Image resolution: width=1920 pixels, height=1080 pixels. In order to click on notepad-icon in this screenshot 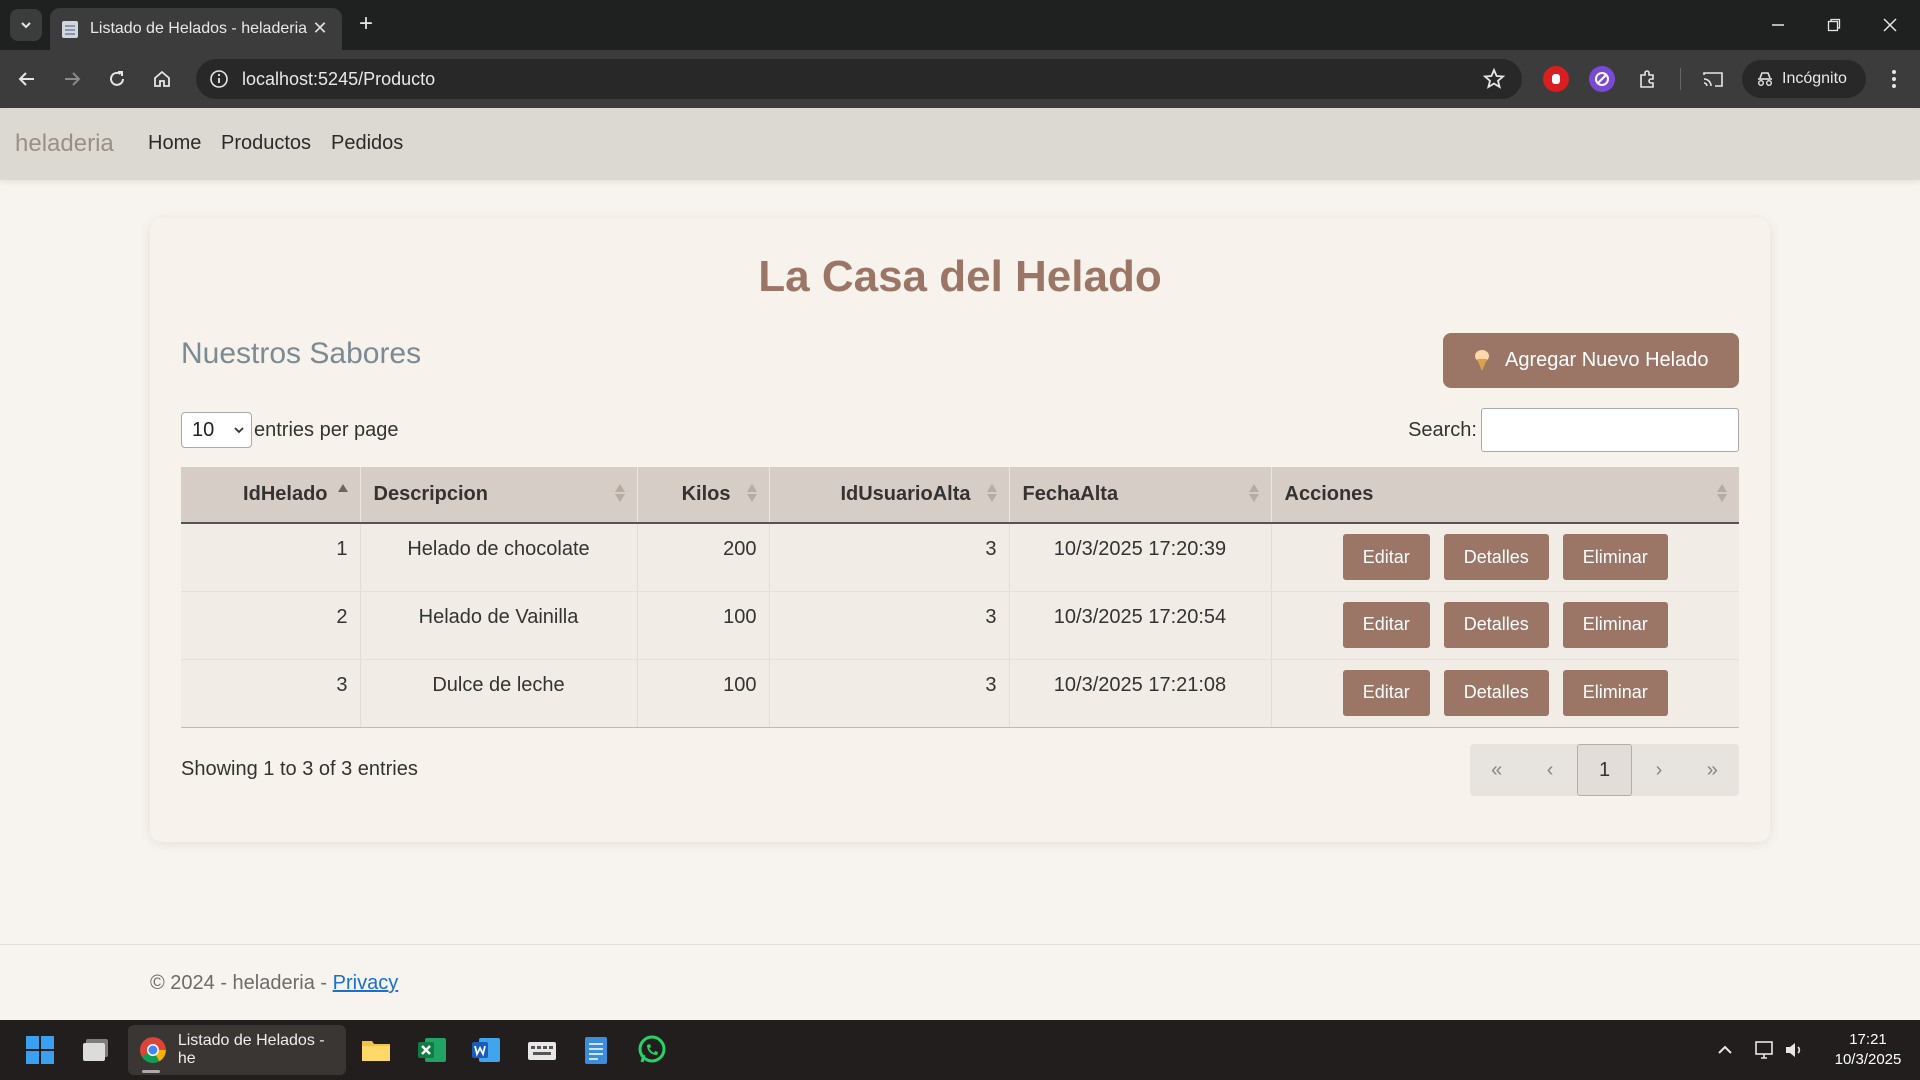, I will do `click(596, 1050)`.